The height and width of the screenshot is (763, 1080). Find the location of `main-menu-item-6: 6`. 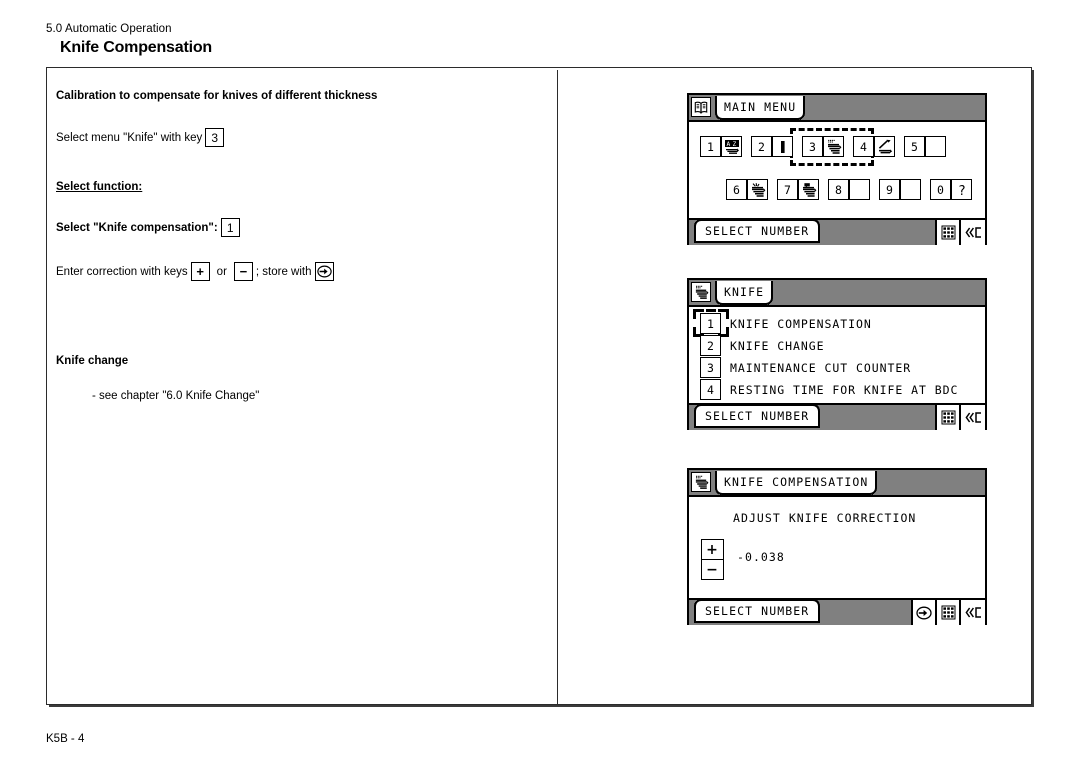

main-menu-item-6: 6 is located at coordinates (747, 189).